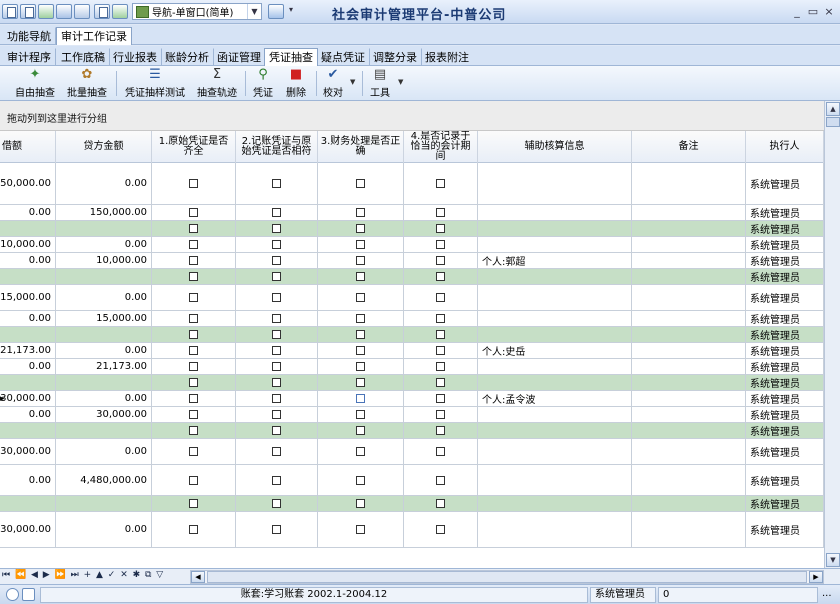 The image size is (840, 604). I want to click on tab-industry-report: 行业报表, so click(135, 57).